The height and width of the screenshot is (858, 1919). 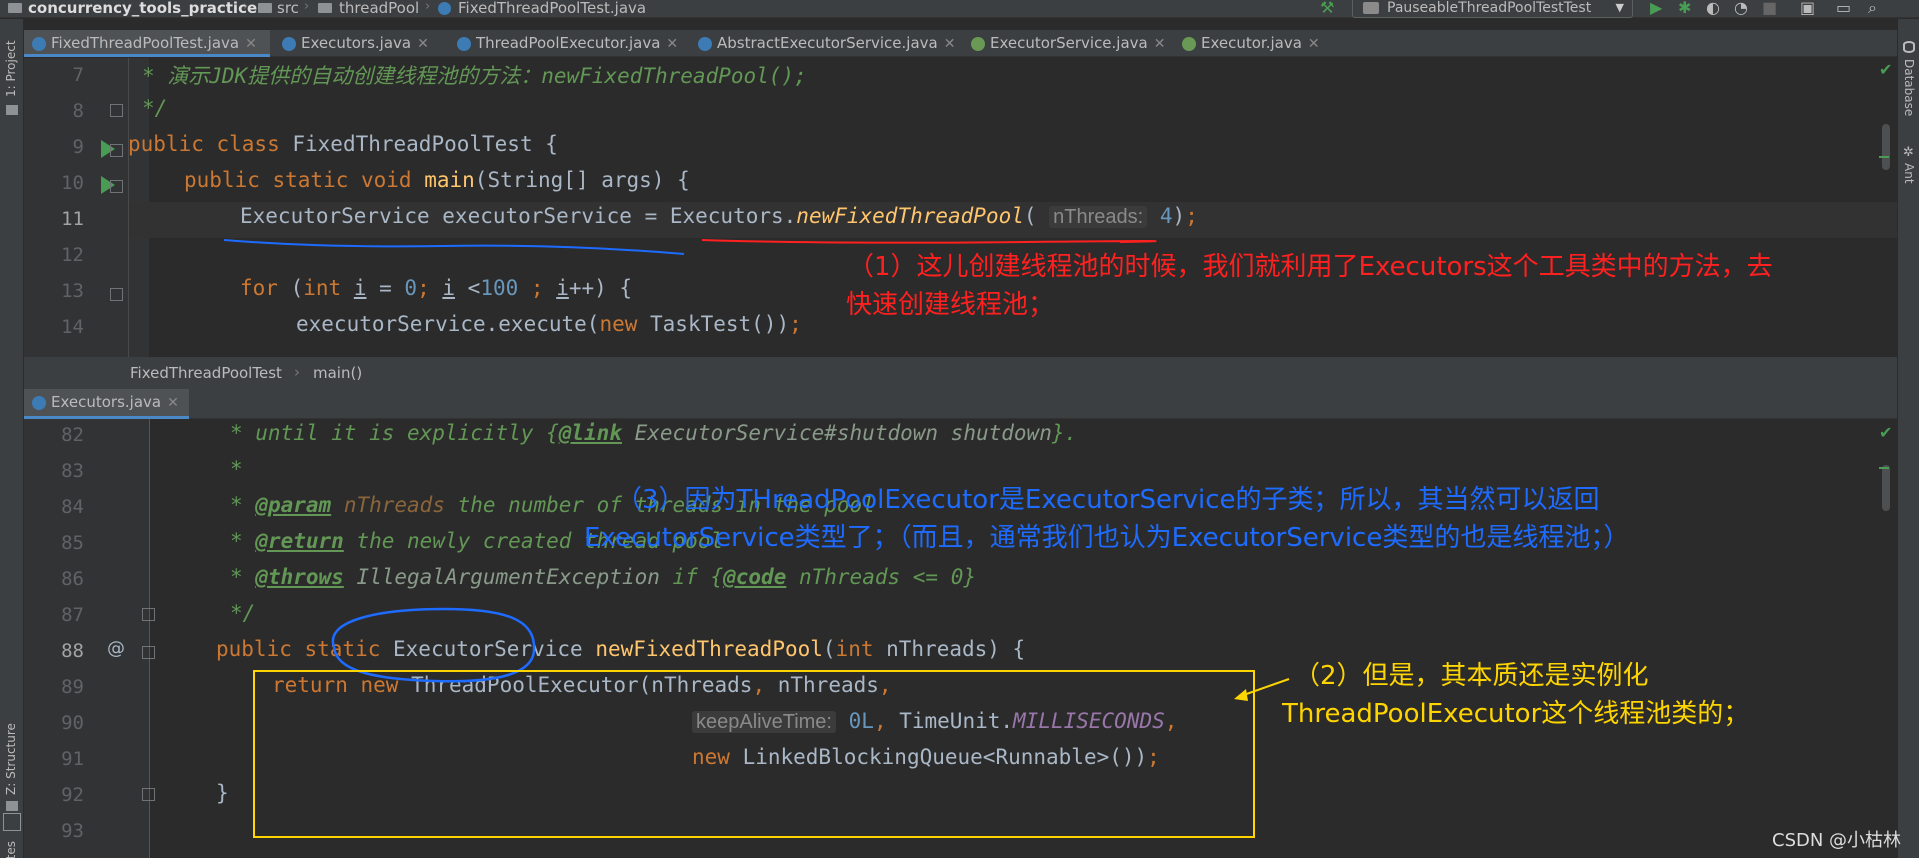 I want to click on tab-executors-bottom: Executors.java ✕, so click(x=106, y=404).